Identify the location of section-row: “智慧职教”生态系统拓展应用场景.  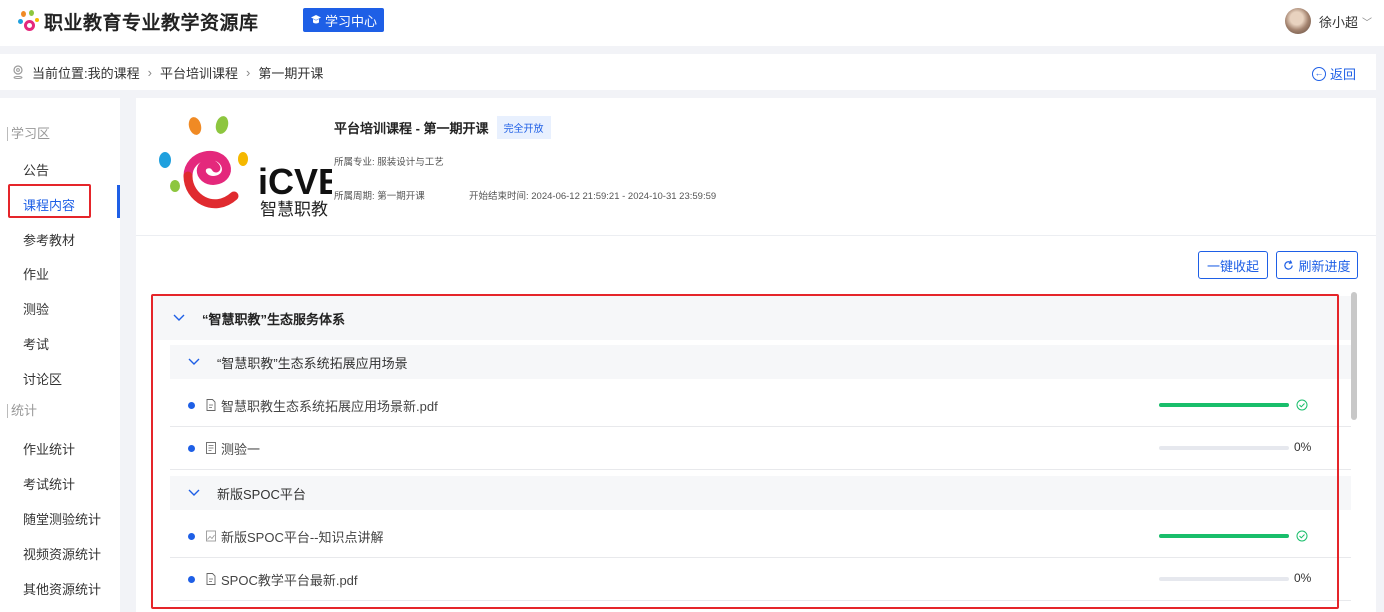
(760, 362).